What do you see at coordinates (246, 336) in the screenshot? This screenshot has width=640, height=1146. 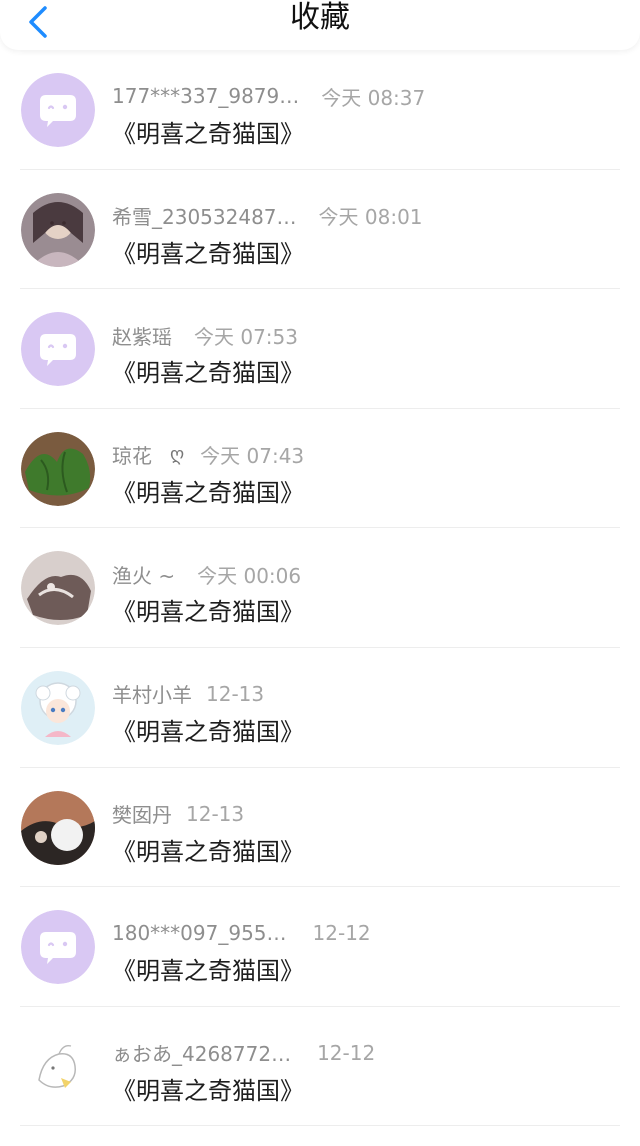 I see `timestamp: 今天 07:53` at bounding box center [246, 336].